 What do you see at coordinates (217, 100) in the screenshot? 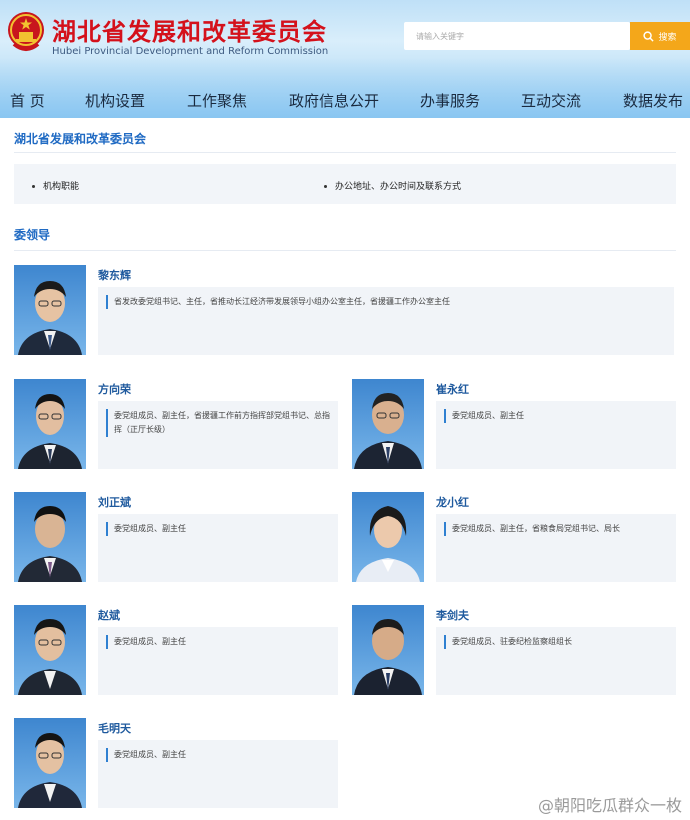
I see `nav-item-work-focus: 工作聚焦` at bounding box center [217, 100].